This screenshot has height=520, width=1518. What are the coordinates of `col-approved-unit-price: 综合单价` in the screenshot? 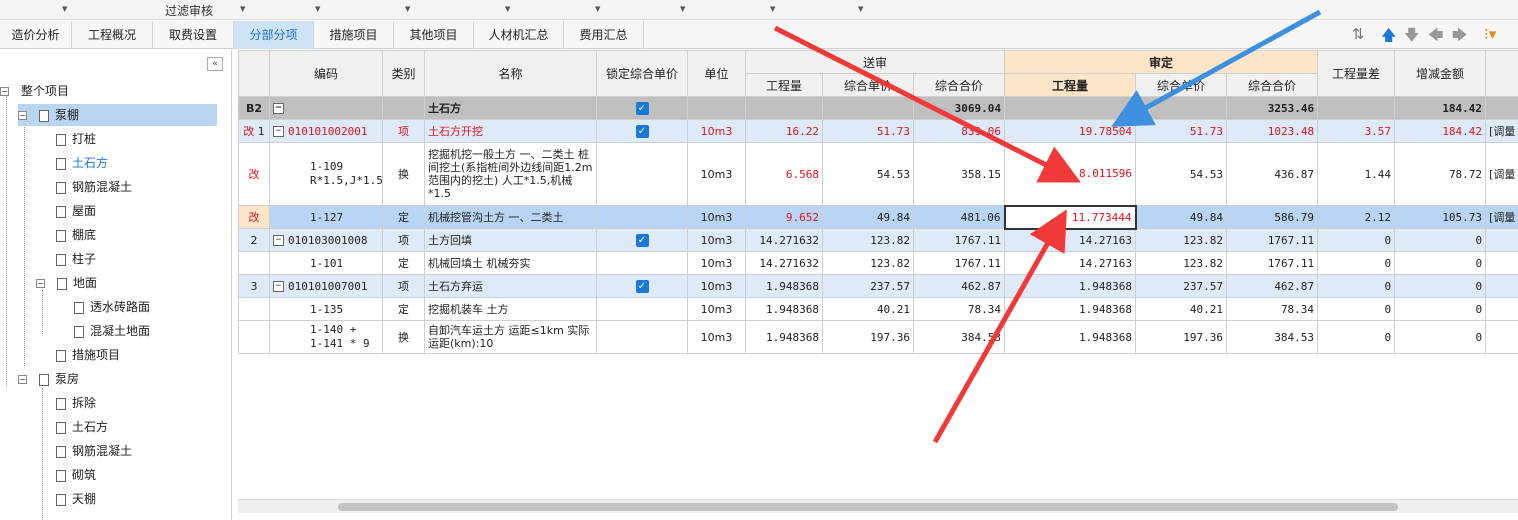 It's located at (1181, 85).